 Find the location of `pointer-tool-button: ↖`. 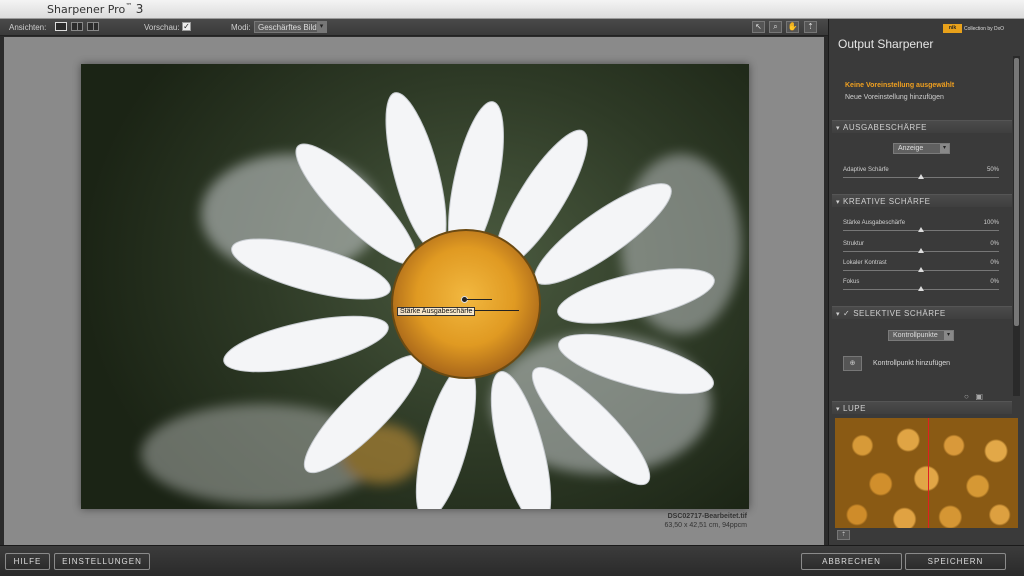

pointer-tool-button: ↖ is located at coordinates (758, 27).